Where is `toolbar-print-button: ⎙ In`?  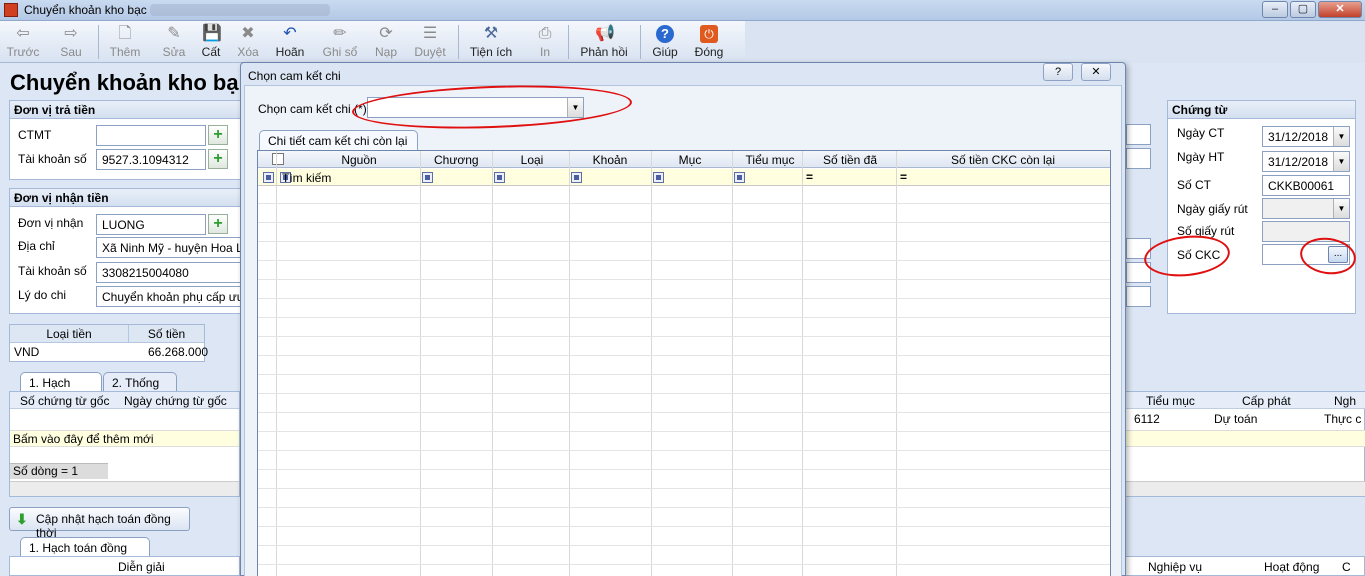
toolbar-print-button: ⎙ In is located at coordinates (545, 42).